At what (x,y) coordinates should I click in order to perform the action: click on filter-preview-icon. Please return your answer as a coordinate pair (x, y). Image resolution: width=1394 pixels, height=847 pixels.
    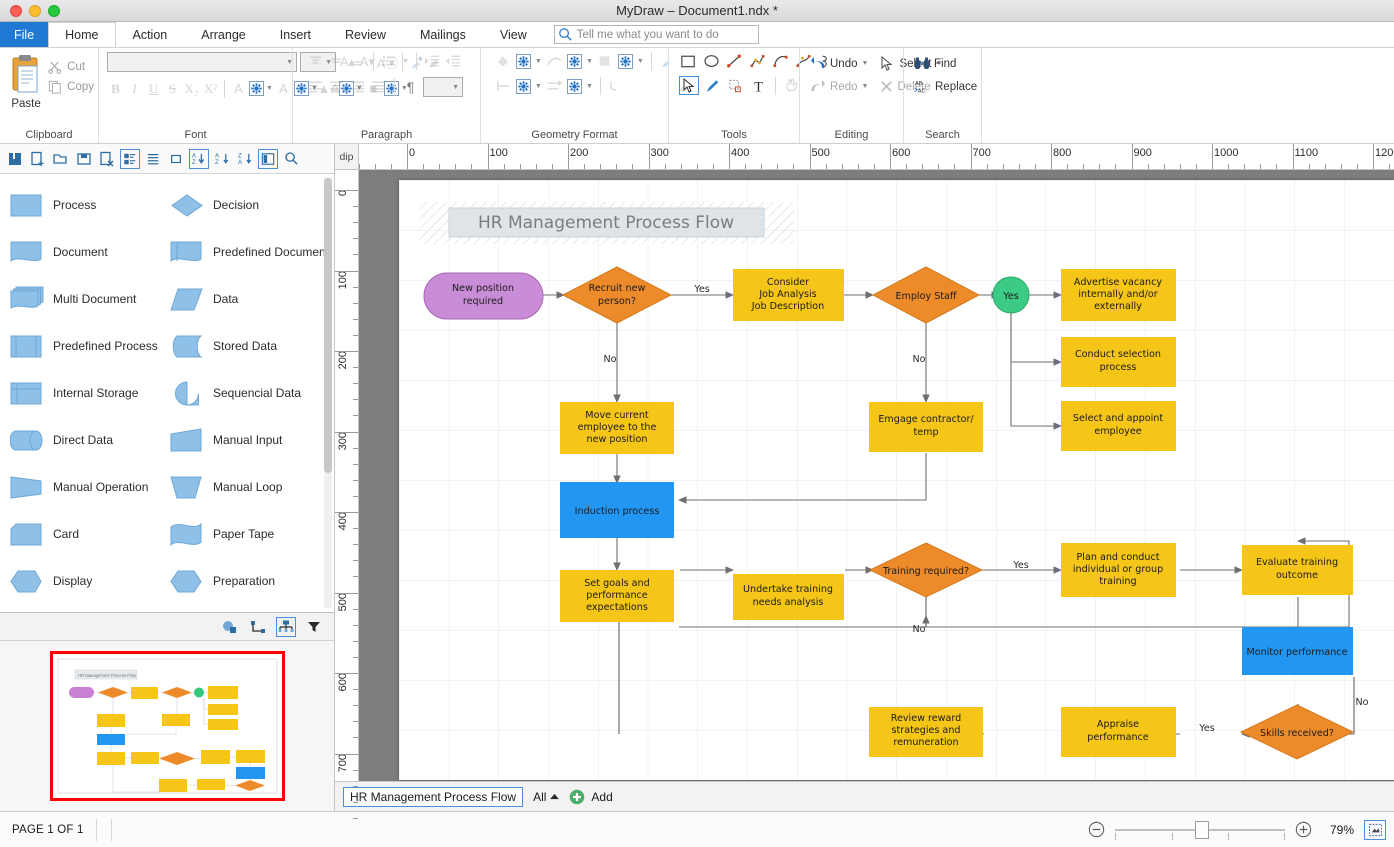
    Looking at the image, I should click on (314, 627).